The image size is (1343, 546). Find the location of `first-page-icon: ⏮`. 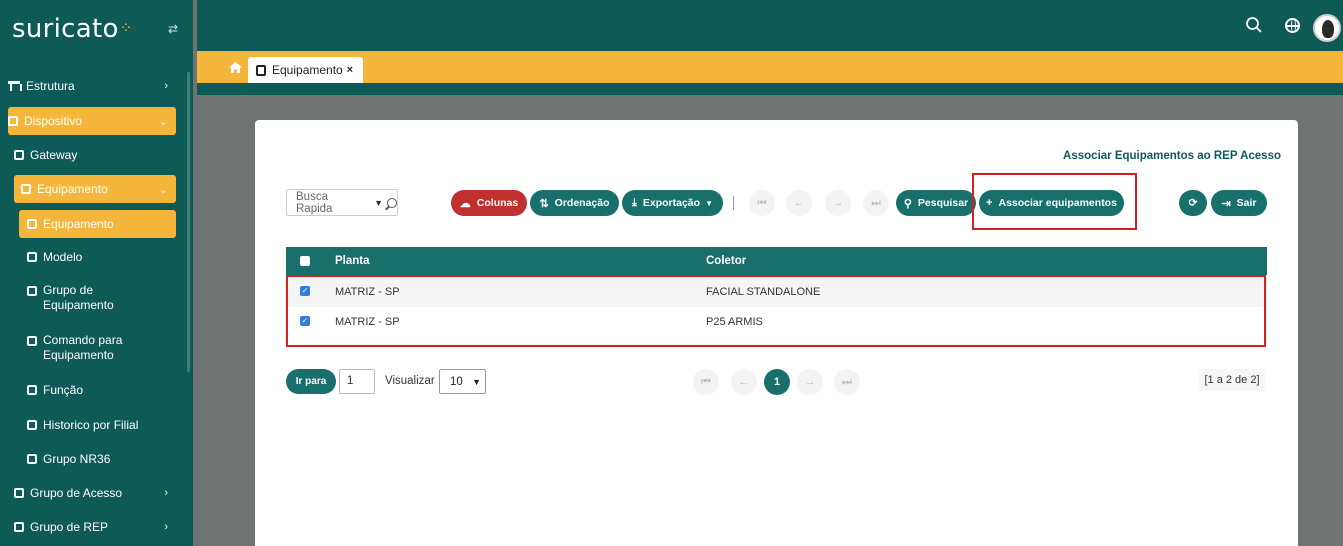

first-page-icon: ⏮ is located at coordinates (706, 381).